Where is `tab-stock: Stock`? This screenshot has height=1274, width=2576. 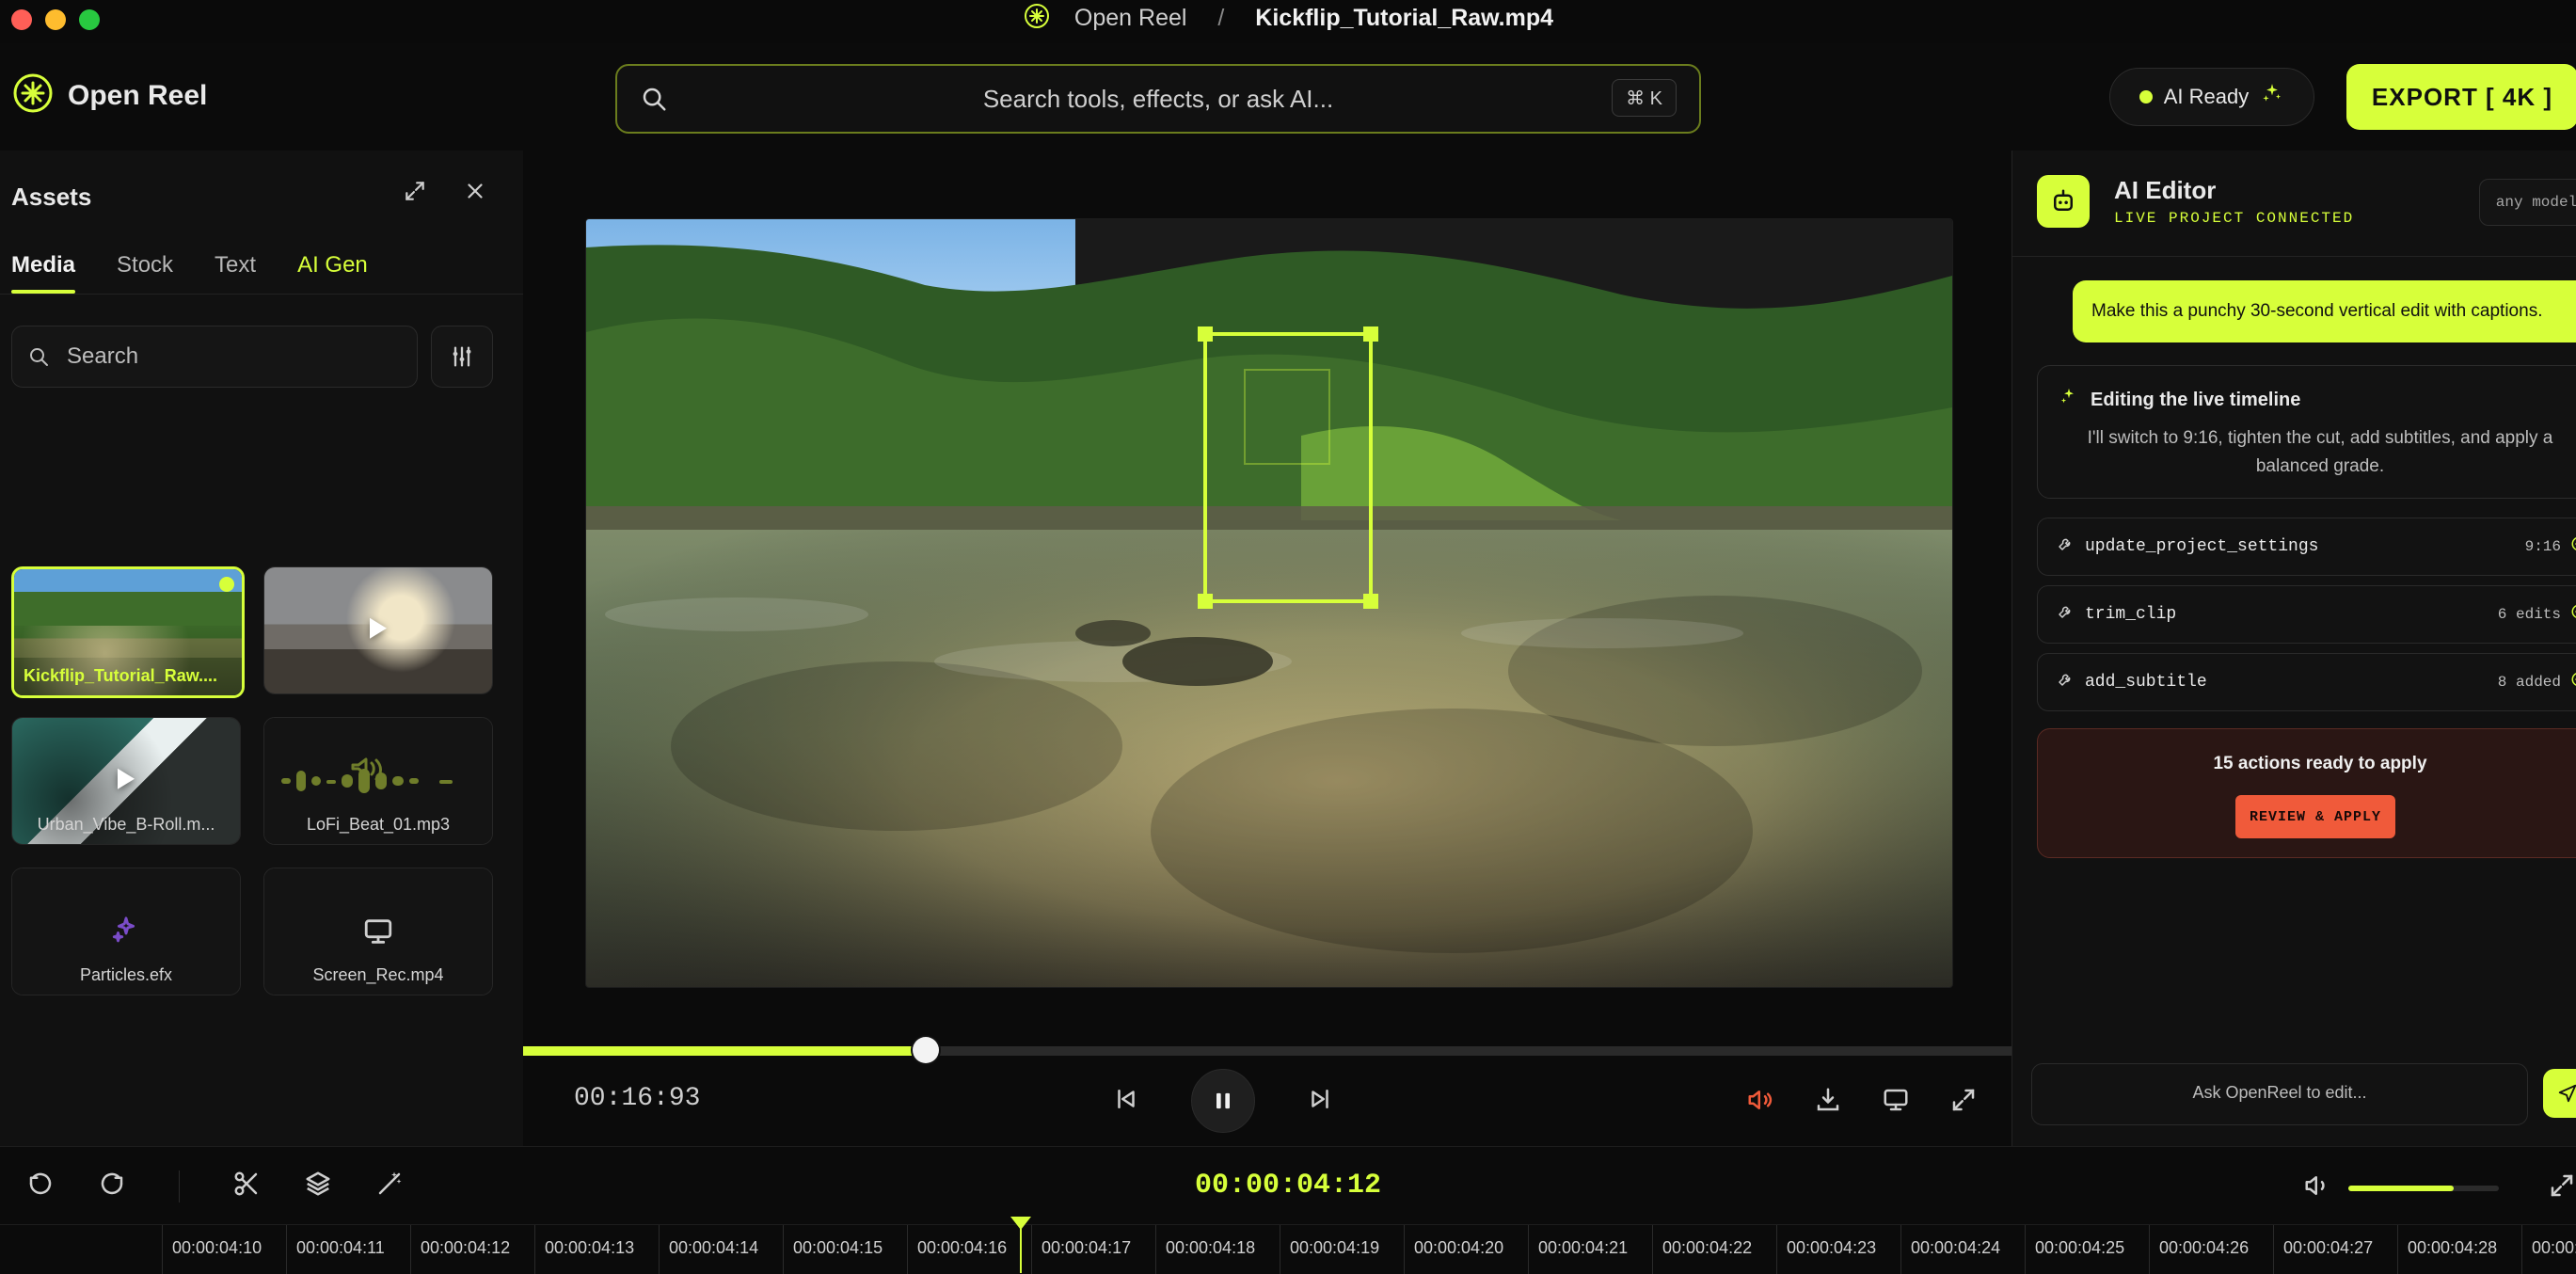 tab-stock: Stock is located at coordinates (145, 273).